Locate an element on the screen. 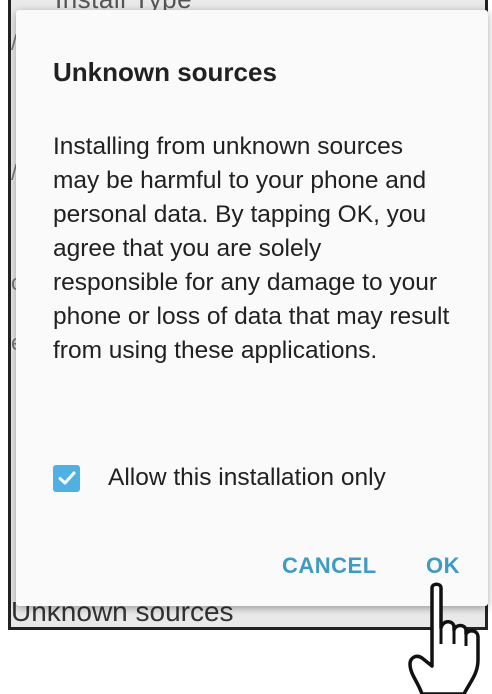  allow-installation-checkbox-row: Allow this installation only is located at coordinates (219, 478).